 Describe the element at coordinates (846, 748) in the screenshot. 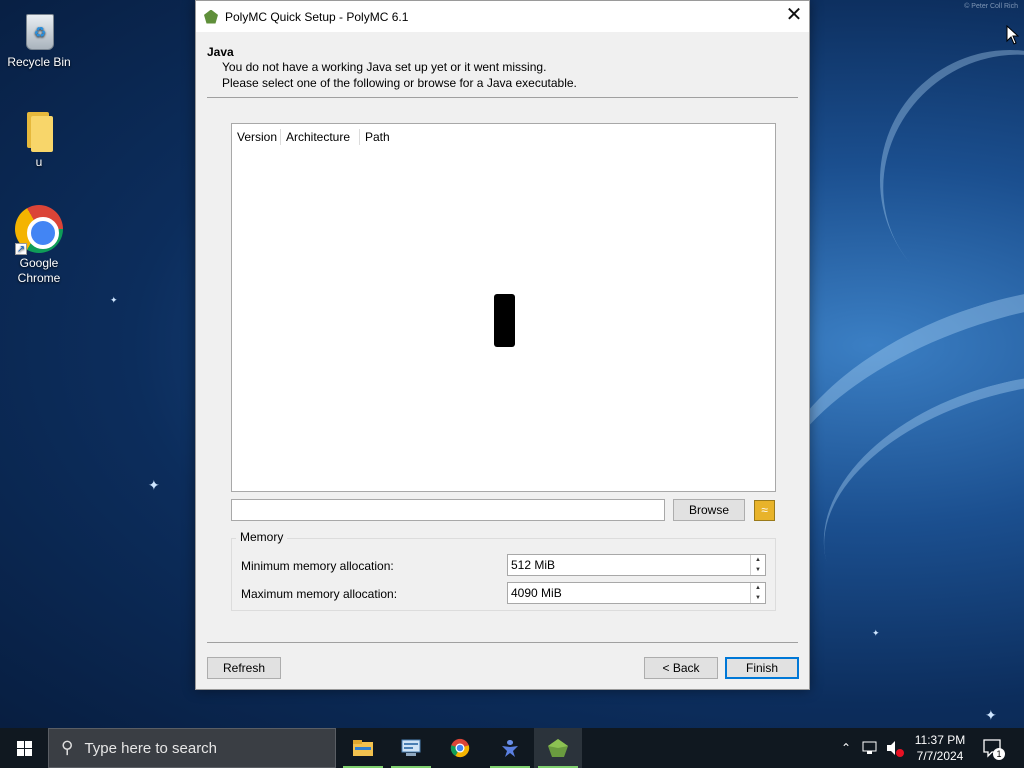

I see `show-hidden-icons-chevron-icon: ⌃` at that location.